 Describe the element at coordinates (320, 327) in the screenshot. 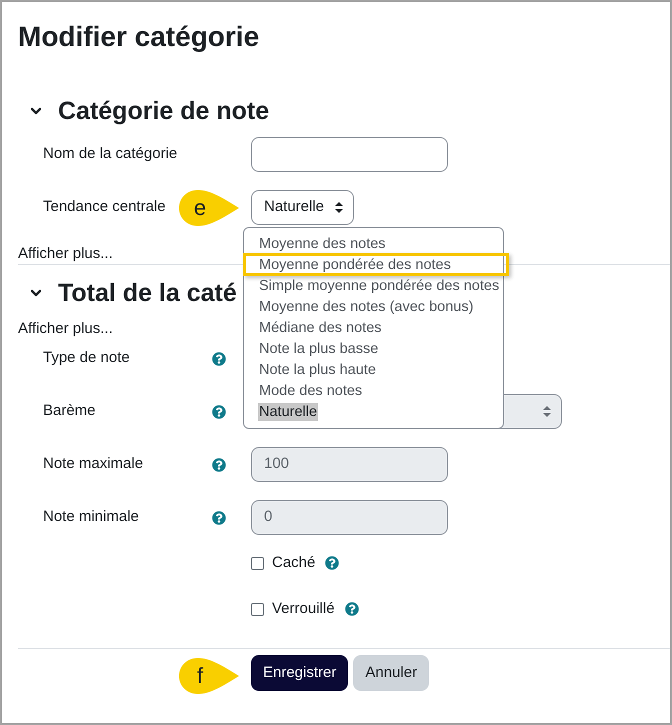

I see `dropdown-option: Médiane des notes` at that location.